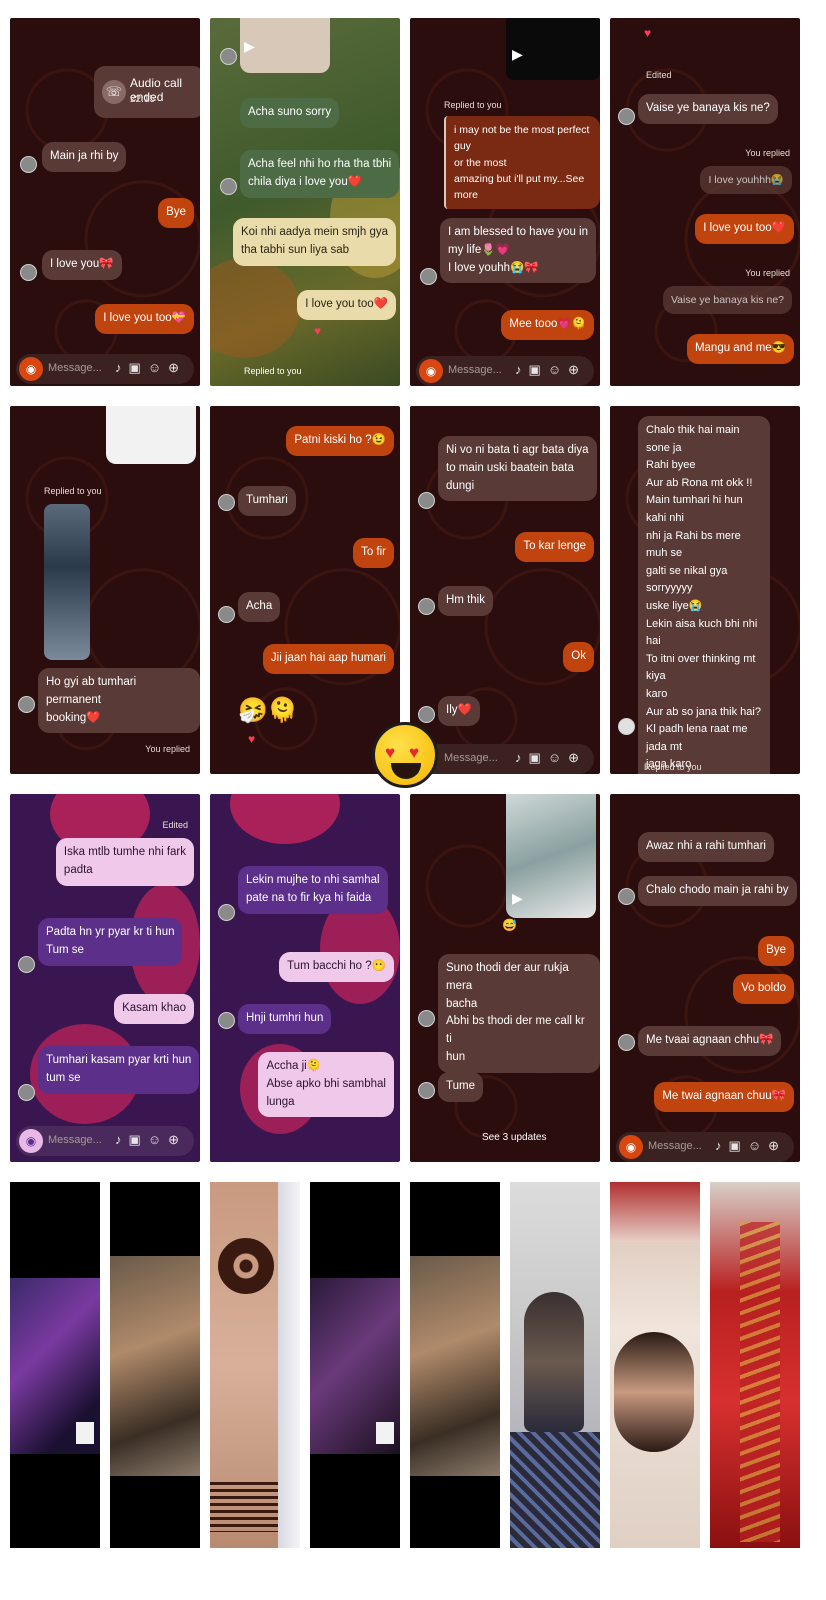  I want to click on photo-detail, so click(655, 1212).